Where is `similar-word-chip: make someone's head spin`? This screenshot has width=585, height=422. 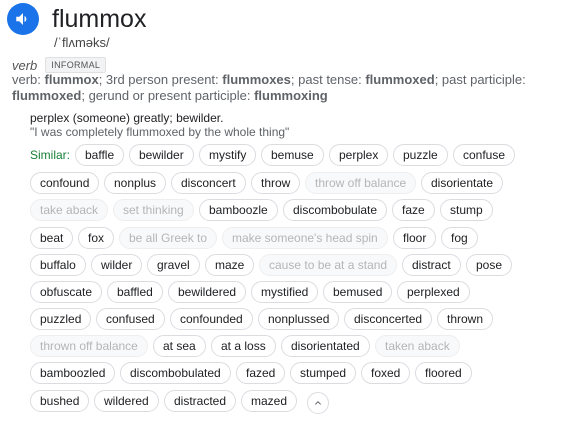
similar-word-chip: make someone's head spin is located at coordinates (305, 238).